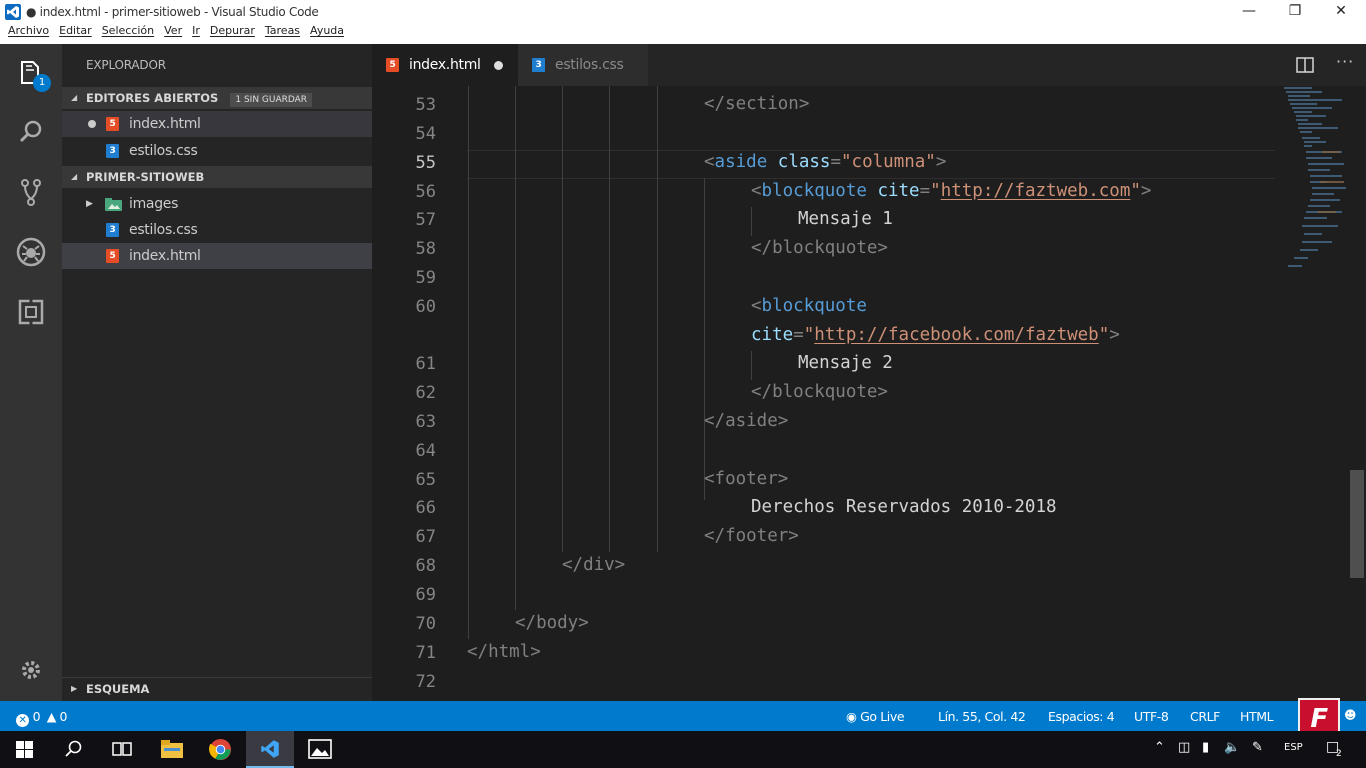 This screenshot has height=768, width=1366. Describe the element at coordinates (1317, 181) in the screenshot. I see `minimap` at that location.